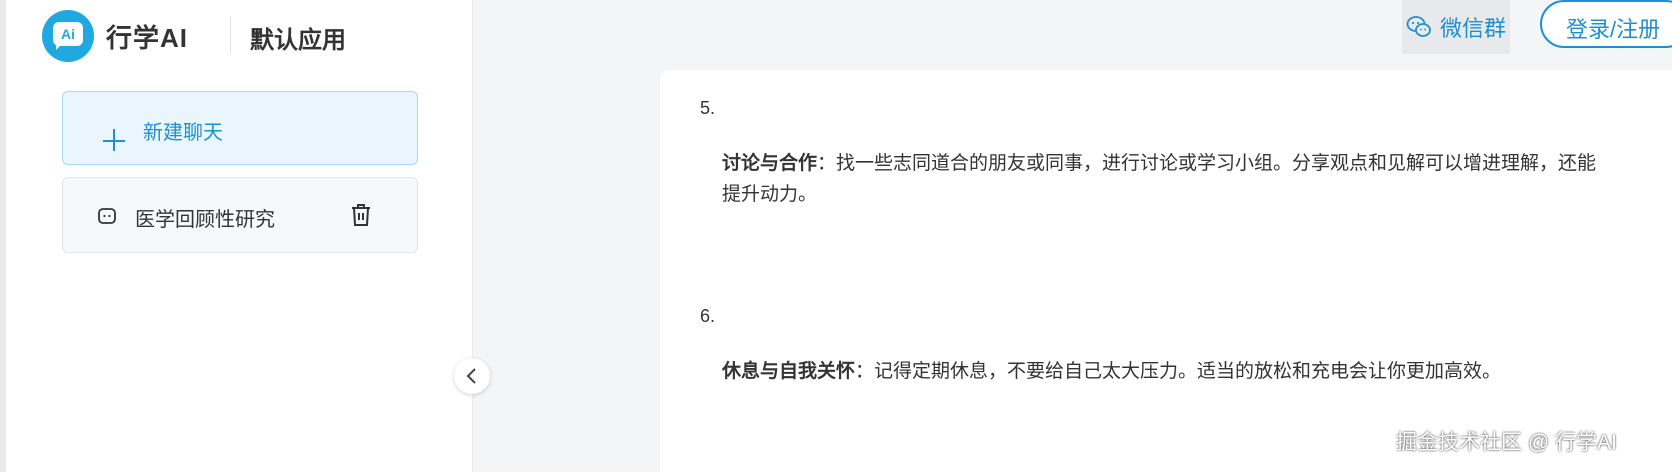 This screenshot has height=472, width=1672. I want to click on collapse-sidebar-button, so click(472, 376).